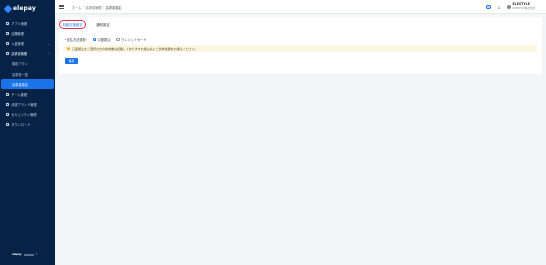 Image resolution: width=546 pixels, height=265 pixels. I want to click on sidebar-item-deposit: 入金管理 ⌄, so click(27, 43).